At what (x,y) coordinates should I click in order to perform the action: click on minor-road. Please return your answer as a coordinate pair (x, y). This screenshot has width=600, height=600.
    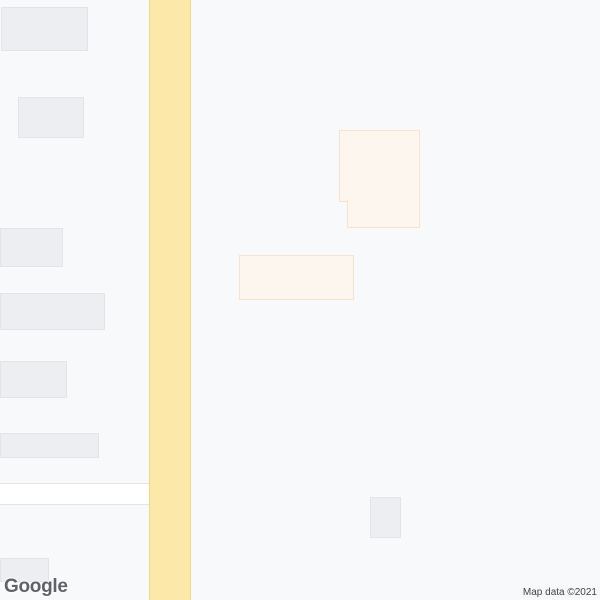
    Looking at the image, I should click on (75, 494).